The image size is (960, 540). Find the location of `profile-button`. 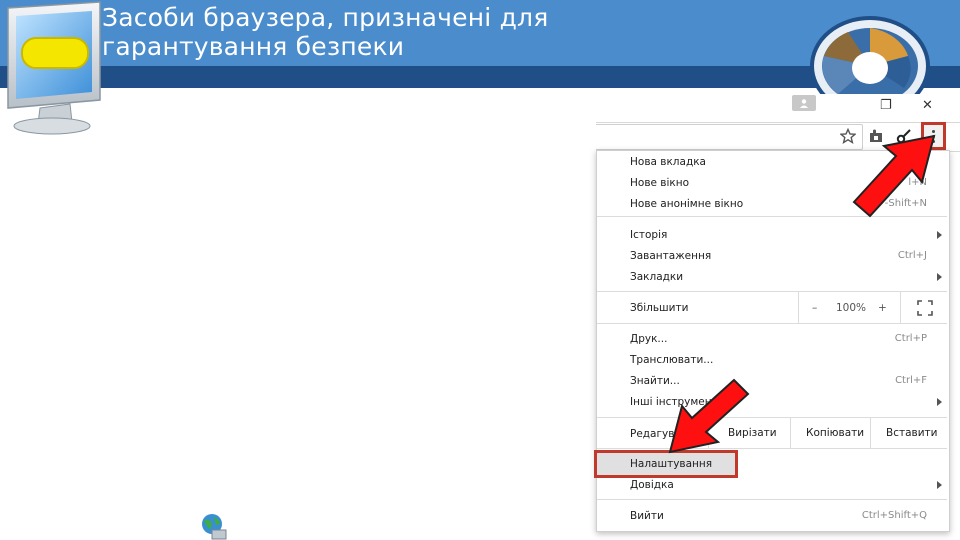

profile-button is located at coordinates (804, 103).